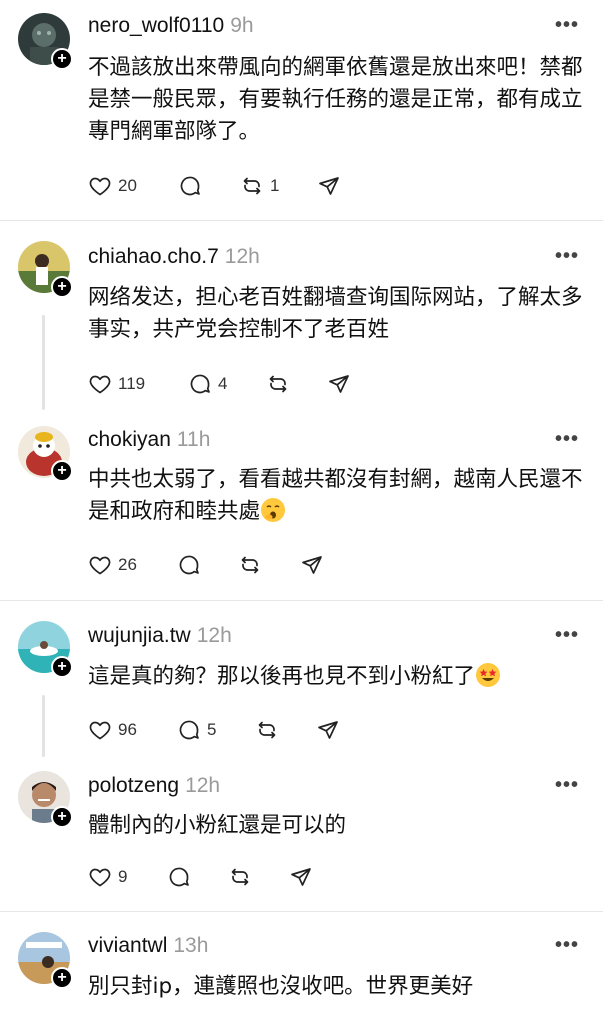  Describe the element at coordinates (191, 945) in the screenshot. I see `timestamp: 13h` at that location.